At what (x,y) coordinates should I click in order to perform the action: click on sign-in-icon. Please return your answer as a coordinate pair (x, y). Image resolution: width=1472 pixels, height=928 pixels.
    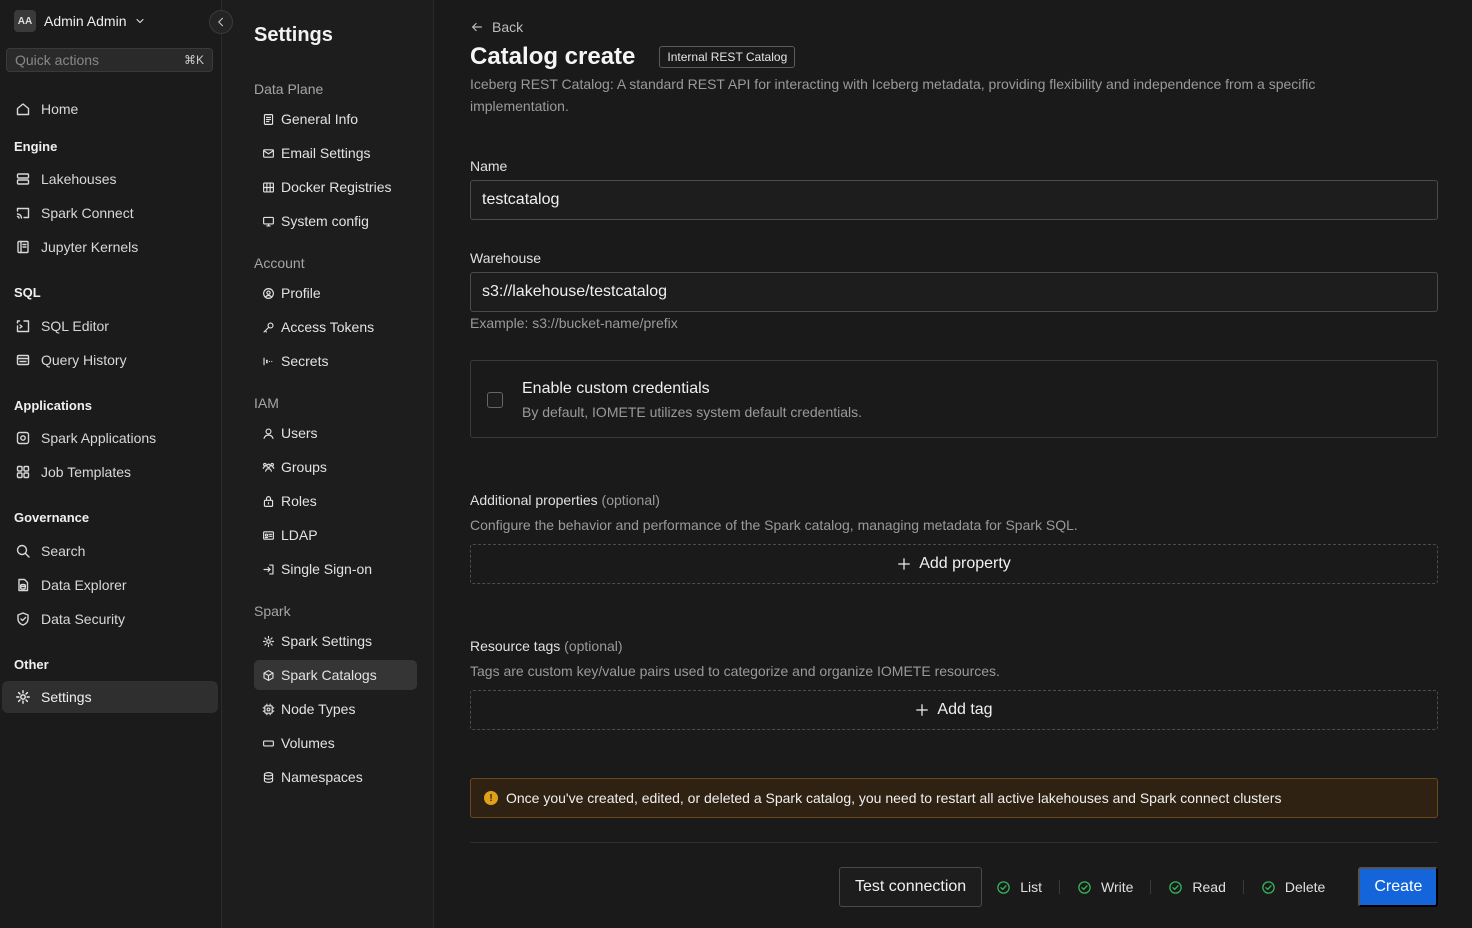
    Looking at the image, I should click on (268, 569).